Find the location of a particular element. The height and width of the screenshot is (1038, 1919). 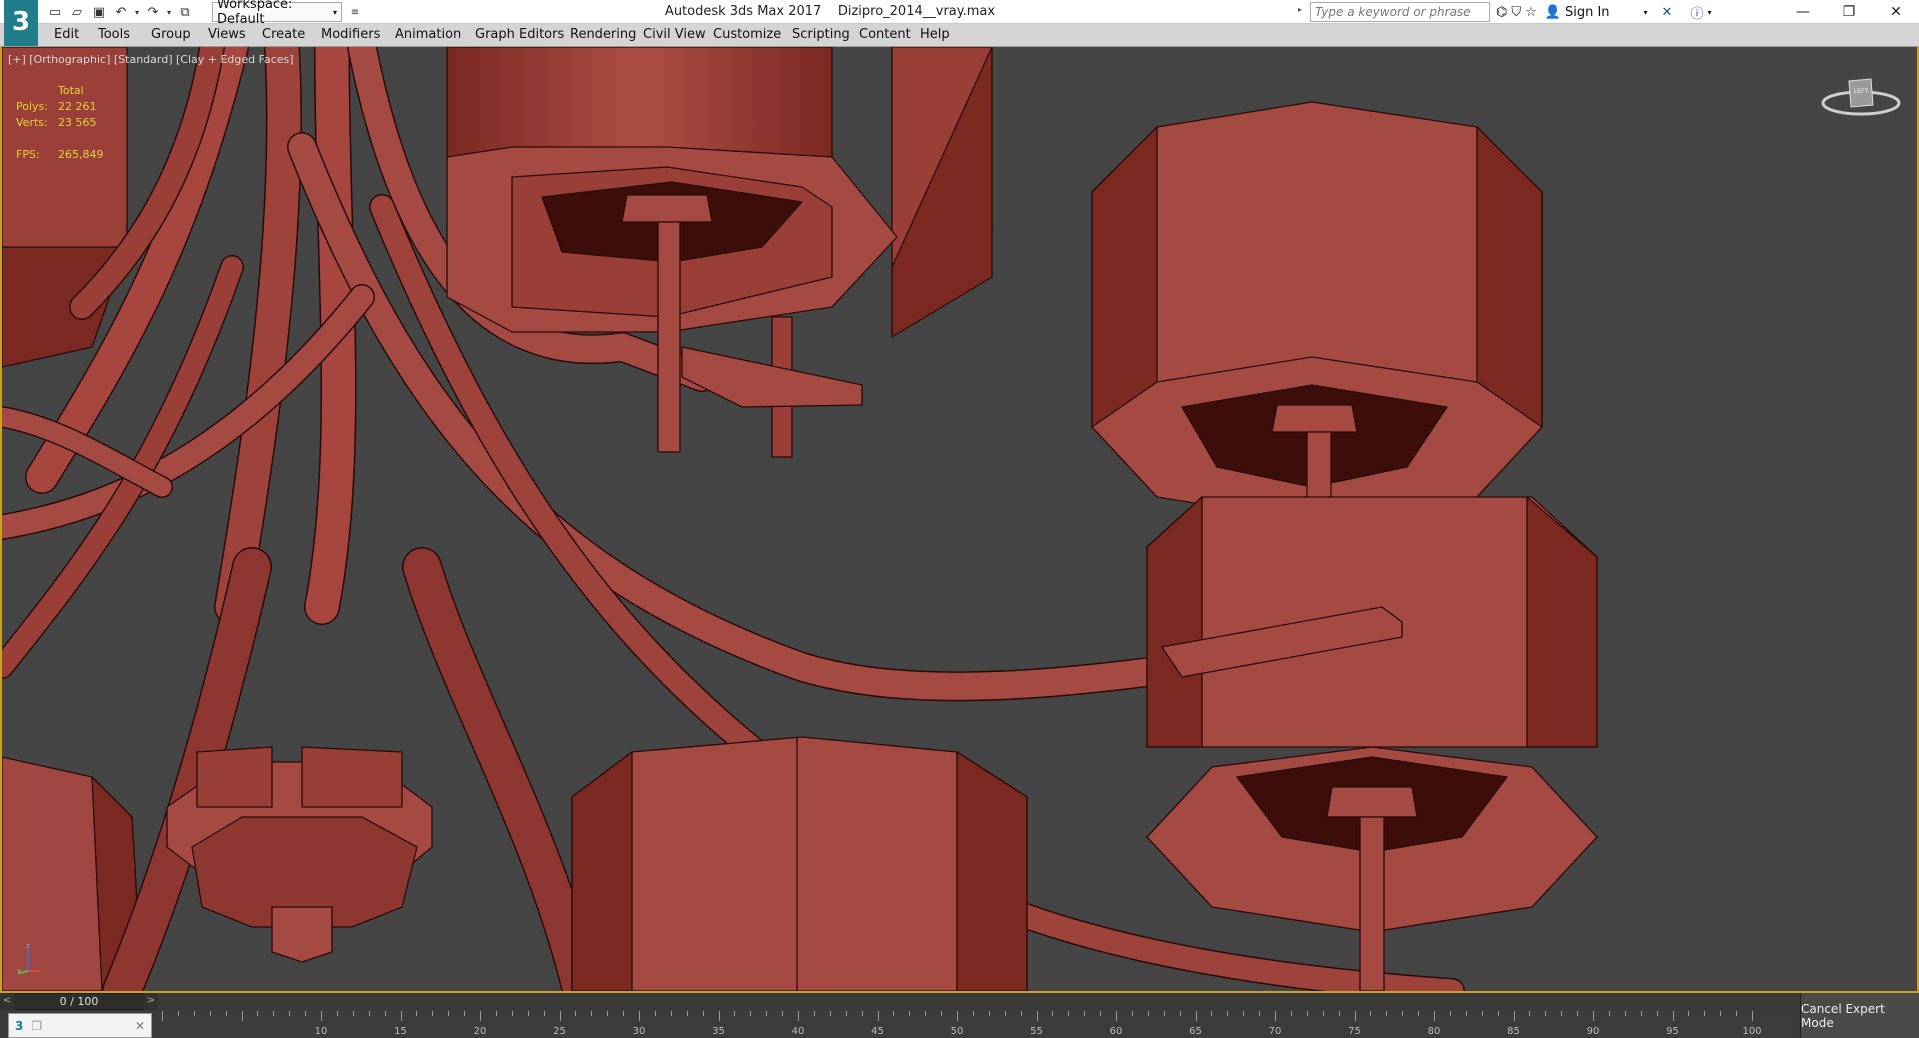

restore-icon: ❐ is located at coordinates (1849, 12).